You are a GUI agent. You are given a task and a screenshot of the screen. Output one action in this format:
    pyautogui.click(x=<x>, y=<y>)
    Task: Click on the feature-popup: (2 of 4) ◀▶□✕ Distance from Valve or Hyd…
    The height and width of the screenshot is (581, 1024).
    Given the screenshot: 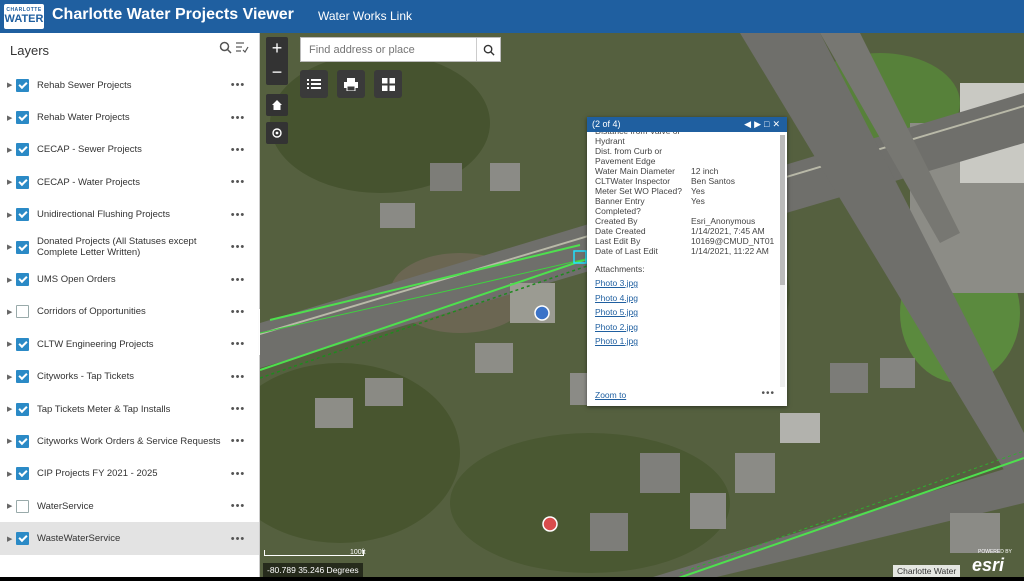 What is the action you would take?
    pyautogui.click(x=687, y=261)
    